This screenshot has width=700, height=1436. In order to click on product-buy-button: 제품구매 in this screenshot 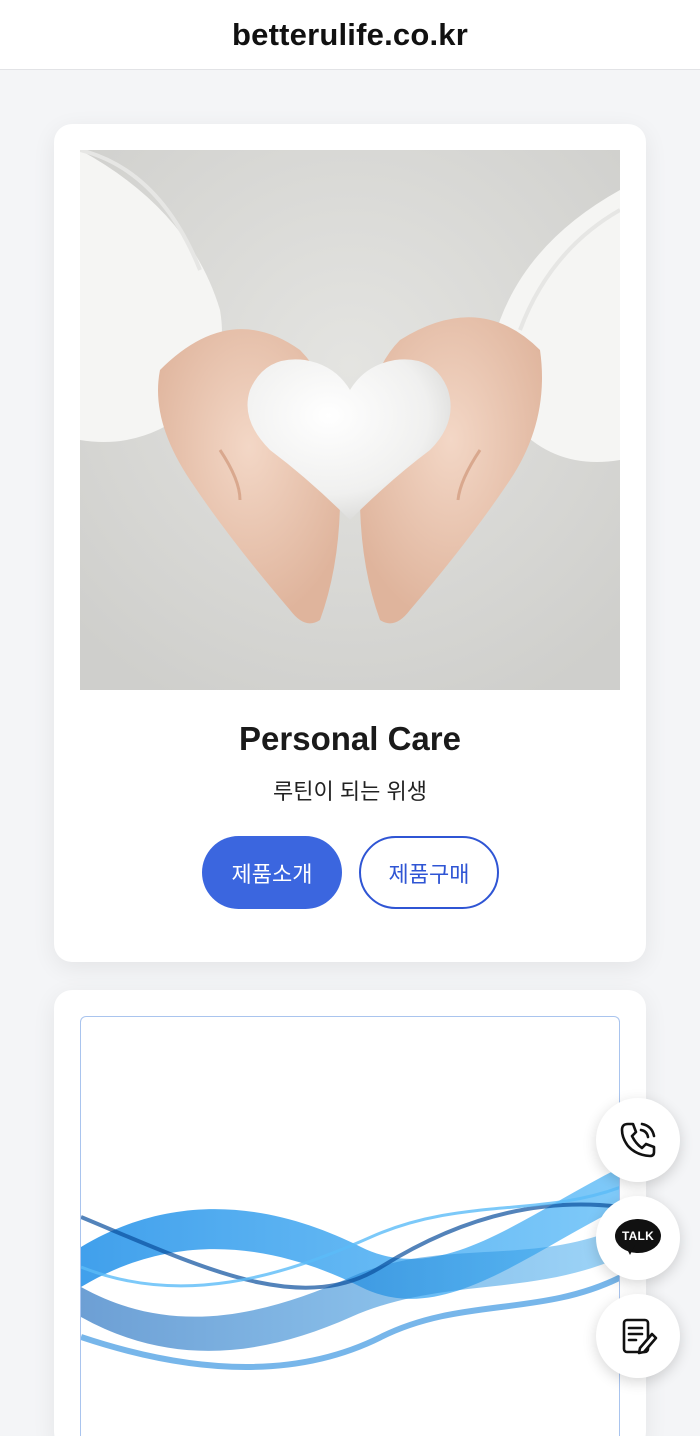, I will do `click(429, 872)`.